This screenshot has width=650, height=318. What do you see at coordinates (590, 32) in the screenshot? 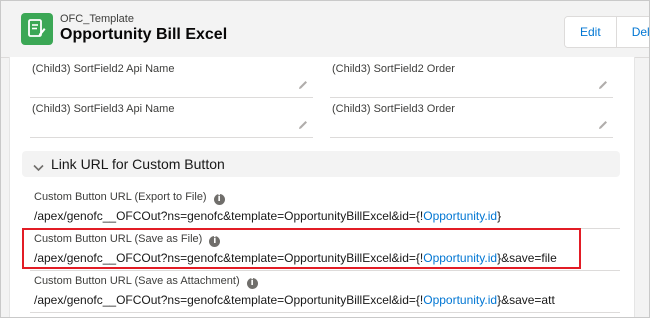
I see `edit-button: Edit` at bounding box center [590, 32].